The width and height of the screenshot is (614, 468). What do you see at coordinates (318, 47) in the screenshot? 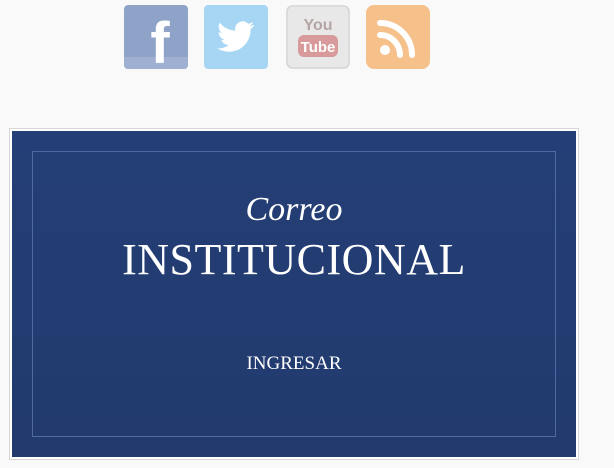
I see `svg-text: Tube` at bounding box center [318, 47].